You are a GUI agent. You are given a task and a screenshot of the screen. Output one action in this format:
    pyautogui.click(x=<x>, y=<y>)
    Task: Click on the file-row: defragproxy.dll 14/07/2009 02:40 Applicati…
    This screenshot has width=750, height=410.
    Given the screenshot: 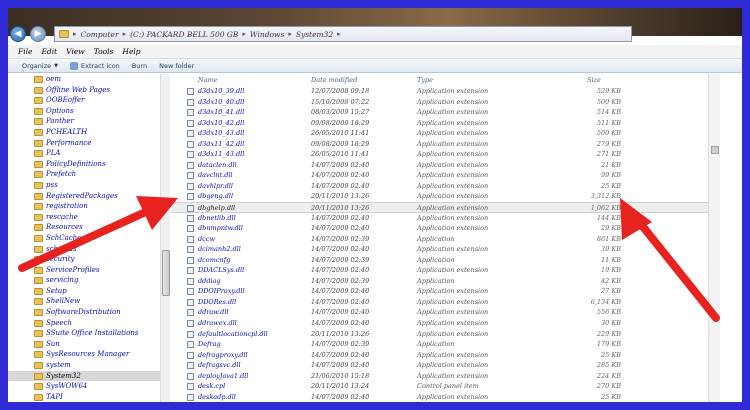 What is the action you would take?
    pyautogui.click(x=439, y=355)
    